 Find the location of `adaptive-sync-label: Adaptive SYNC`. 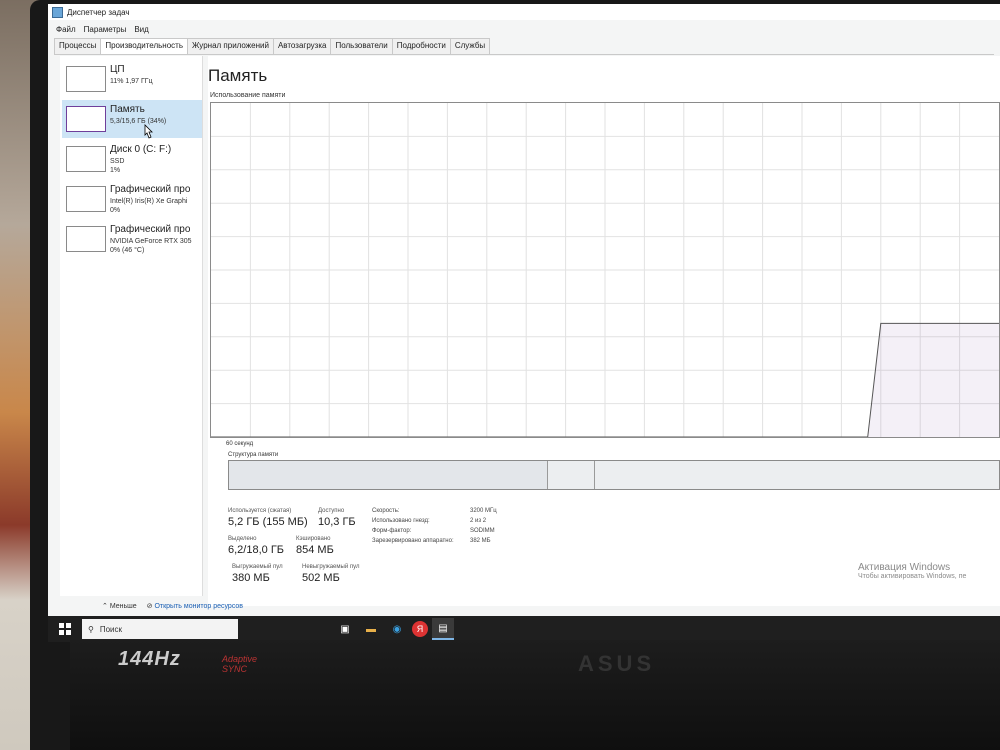

adaptive-sync-label: Adaptive SYNC is located at coordinates (239, 664).